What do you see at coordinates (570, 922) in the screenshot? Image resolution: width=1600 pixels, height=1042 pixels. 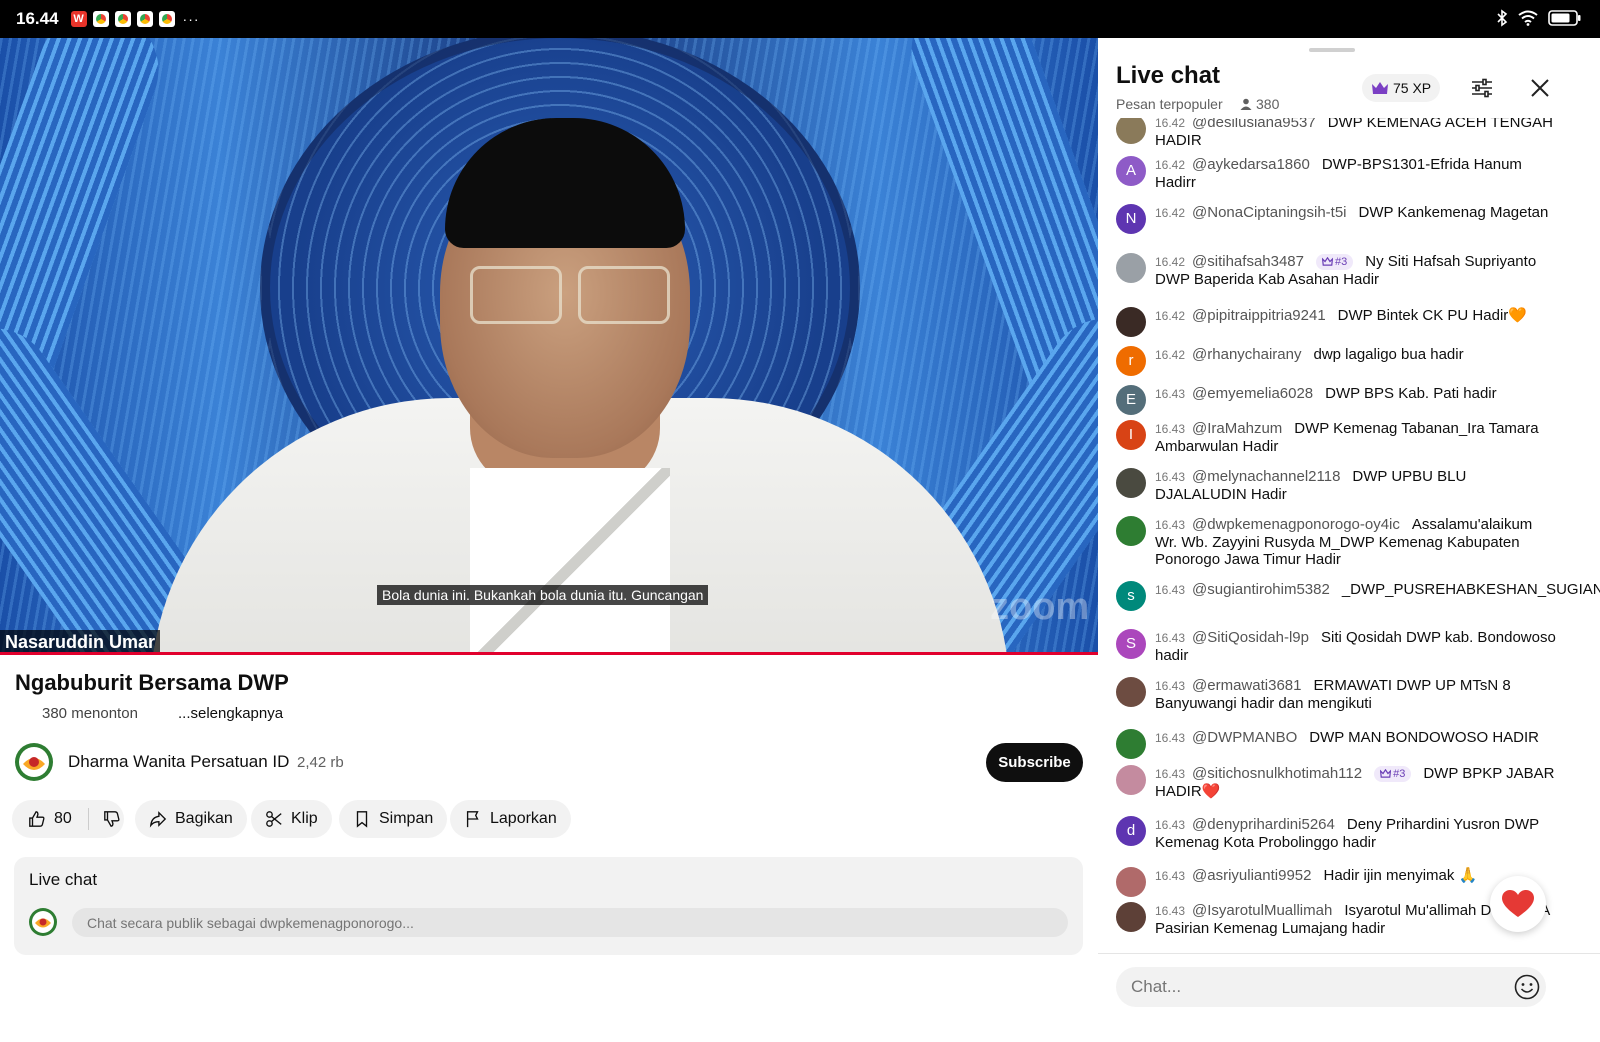 I see `preview-chat-input` at bounding box center [570, 922].